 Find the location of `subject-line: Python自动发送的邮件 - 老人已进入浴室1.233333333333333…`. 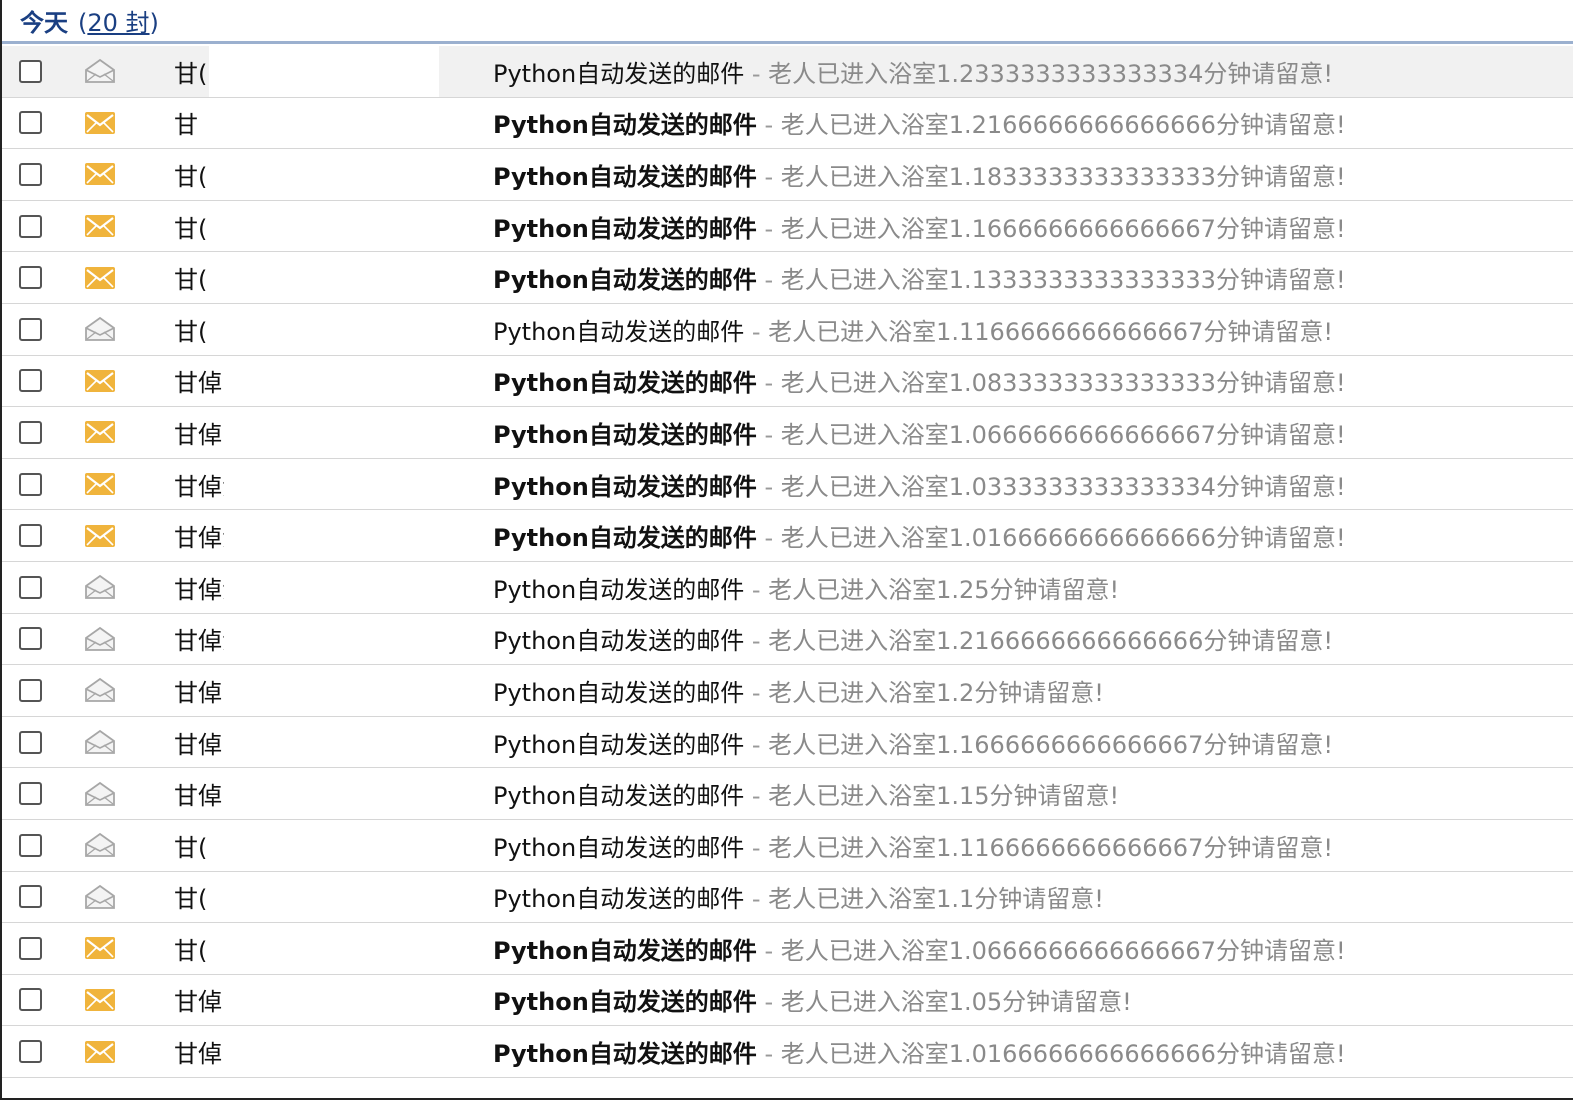

subject-line: Python自动发送的邮件 - 老人已进入浴室1.233333333333333… is located at coordinates (913, 71).